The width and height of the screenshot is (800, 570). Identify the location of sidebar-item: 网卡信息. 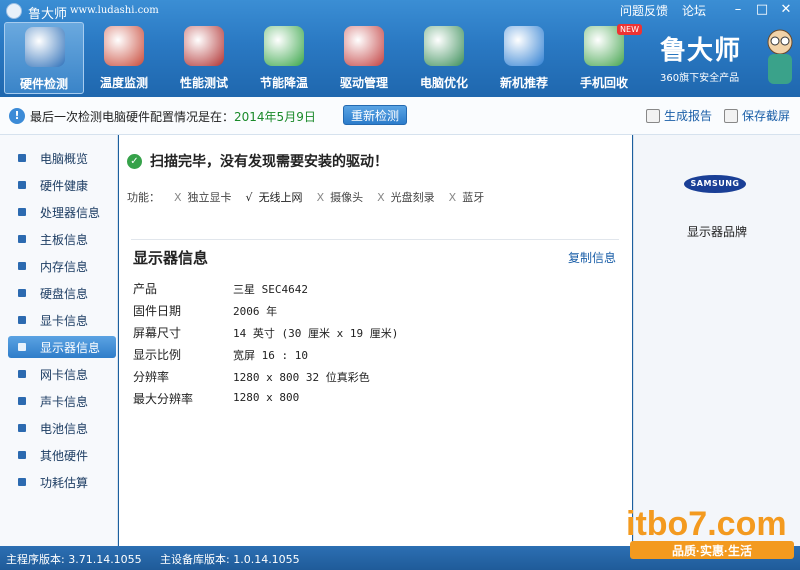
(62, 374).